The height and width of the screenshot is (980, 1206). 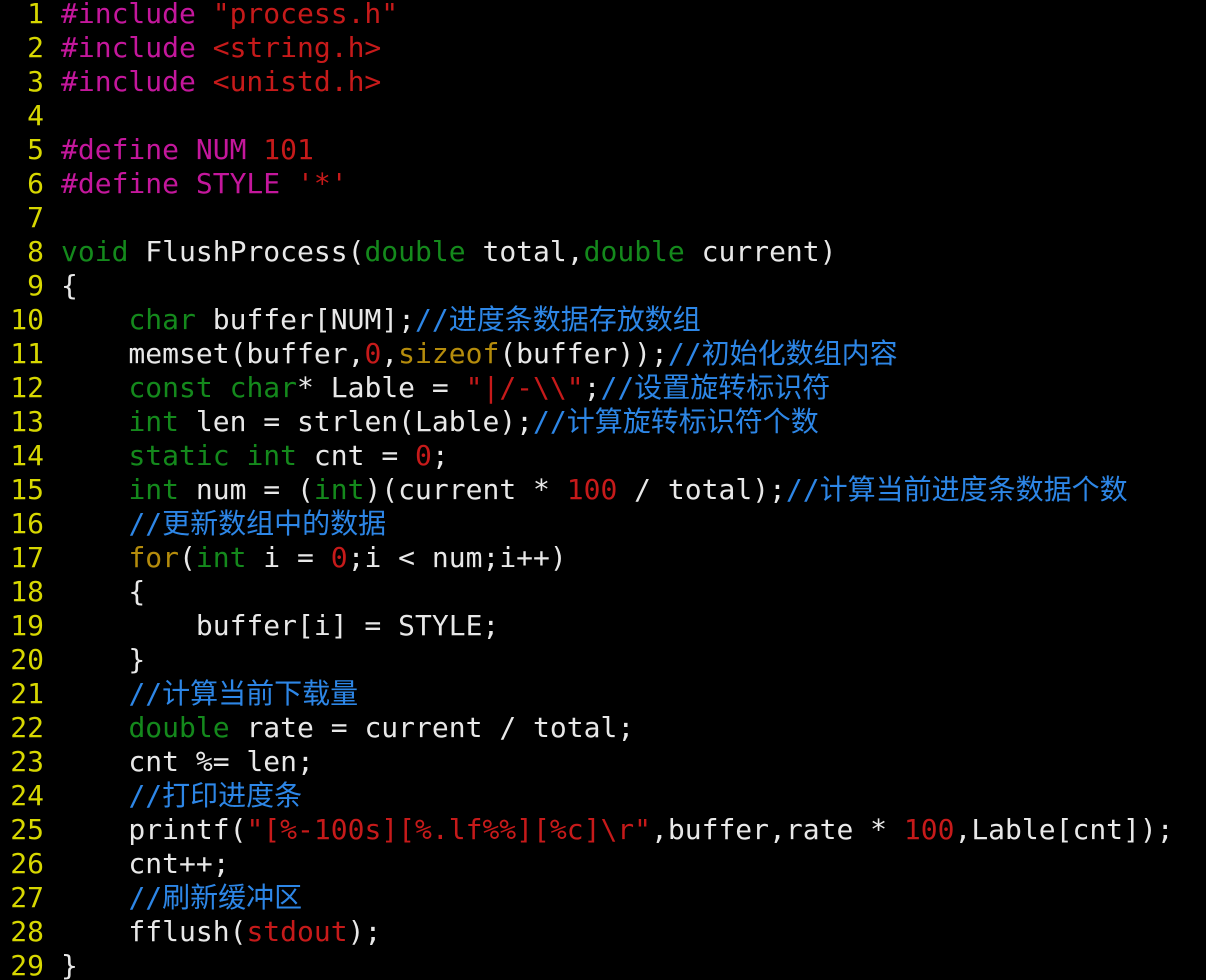 What do you see at coordinates (314, 558) in the screenshot?
I see `line-code: for(int i = 0;i < num;i++)` at bounding box center [314, 558].